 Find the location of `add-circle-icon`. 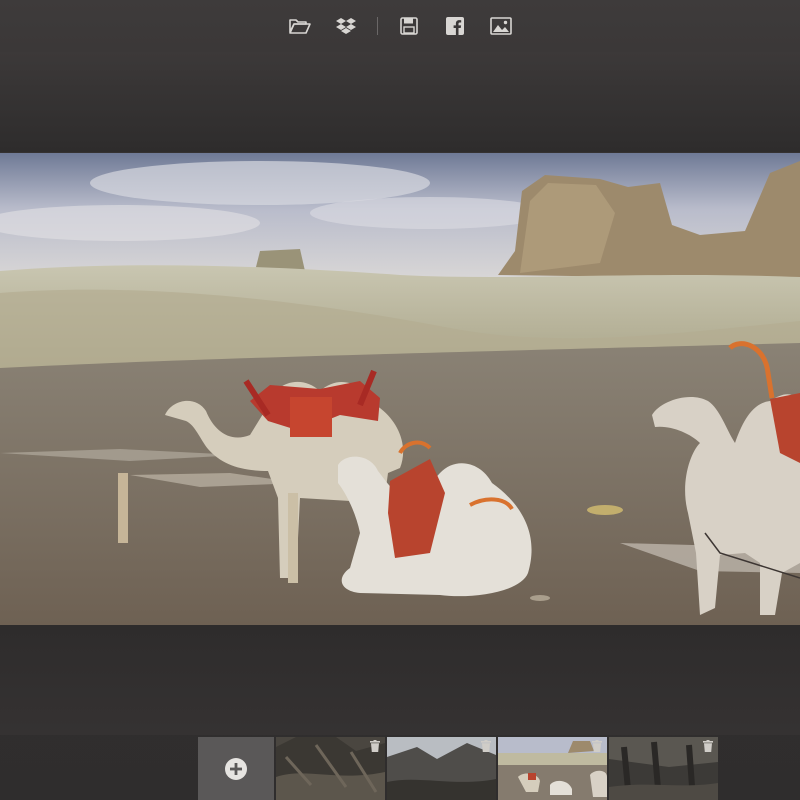

add-circle-icon is located at coordinates (236, 768).